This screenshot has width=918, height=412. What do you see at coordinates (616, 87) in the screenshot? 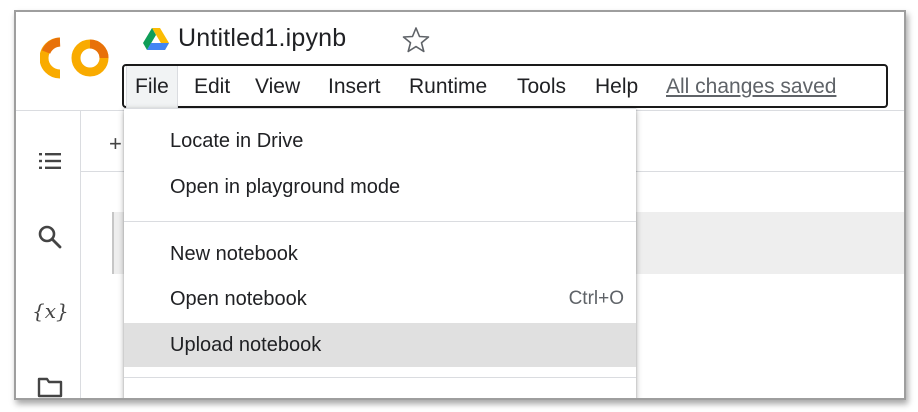
I see `menu-help: Help` at bounding box center [616, 87].